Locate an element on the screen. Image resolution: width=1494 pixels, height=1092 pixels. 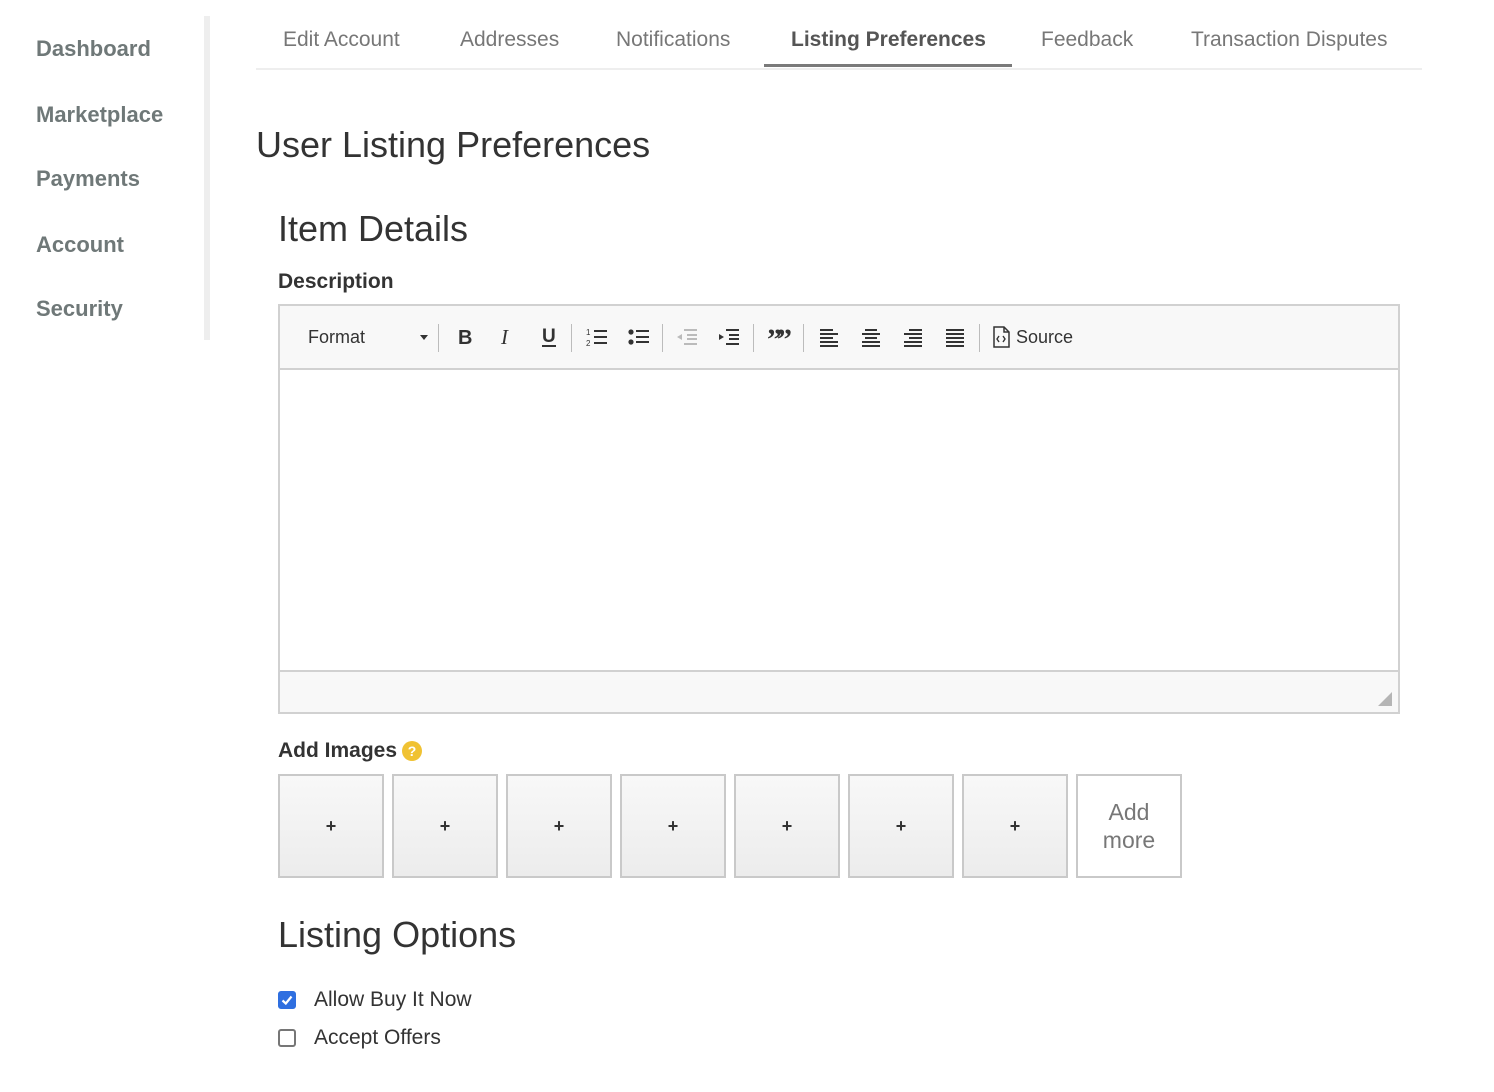
bold-icon: B is located at coordinates (465, 337).